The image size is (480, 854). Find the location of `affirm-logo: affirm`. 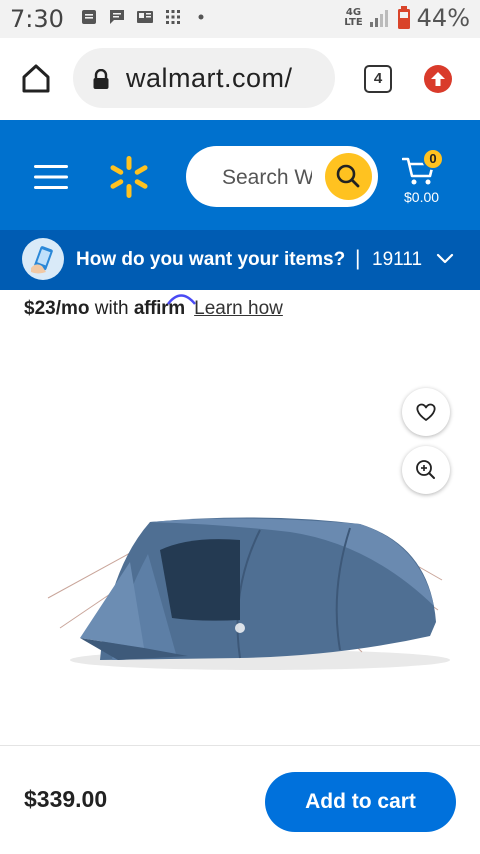

affirm-logo: affirm is located at coordinates (165, 306).